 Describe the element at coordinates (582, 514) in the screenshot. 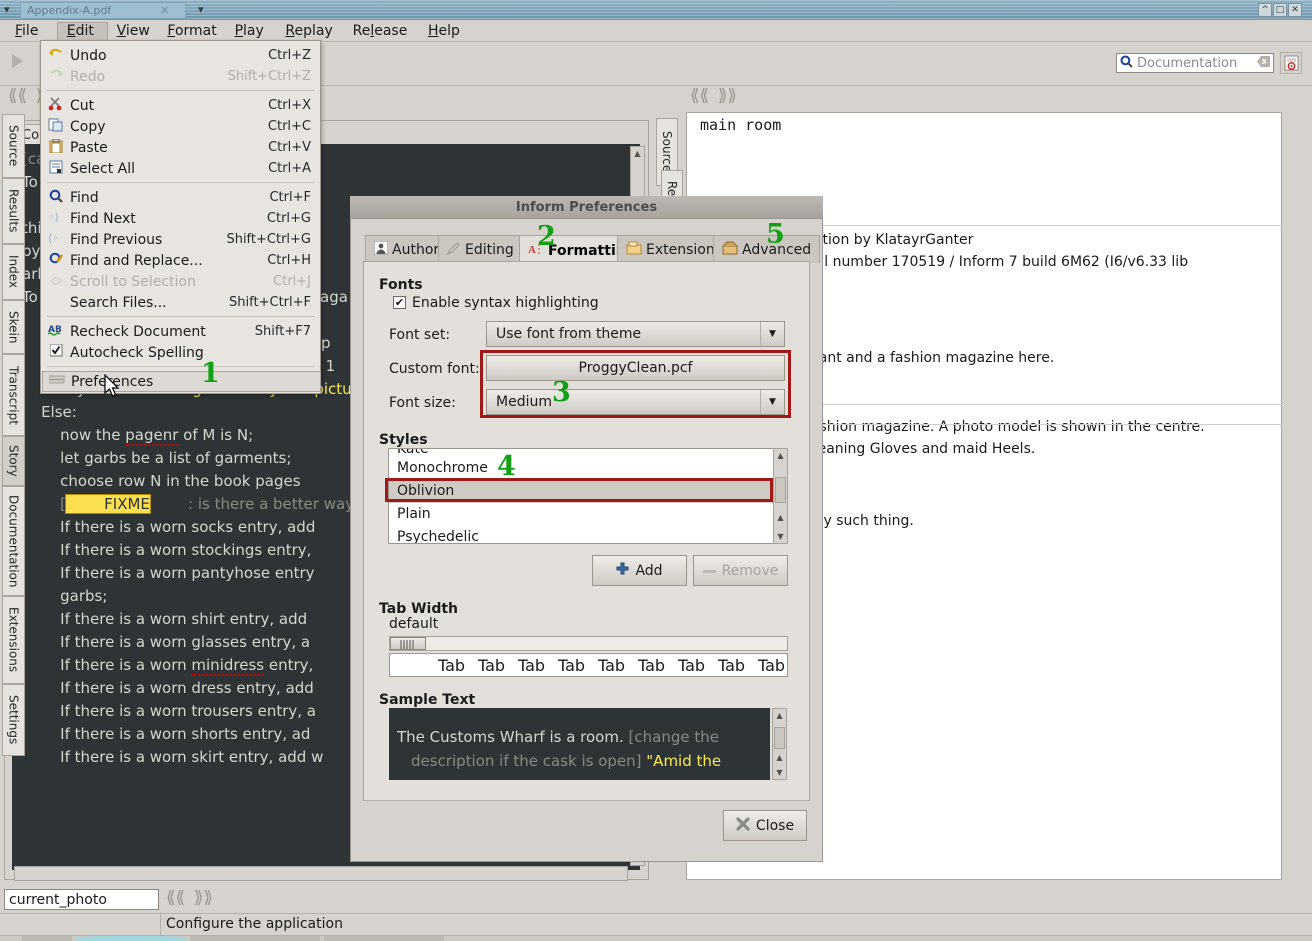

I see `style-item-plain: Plain` at that location.